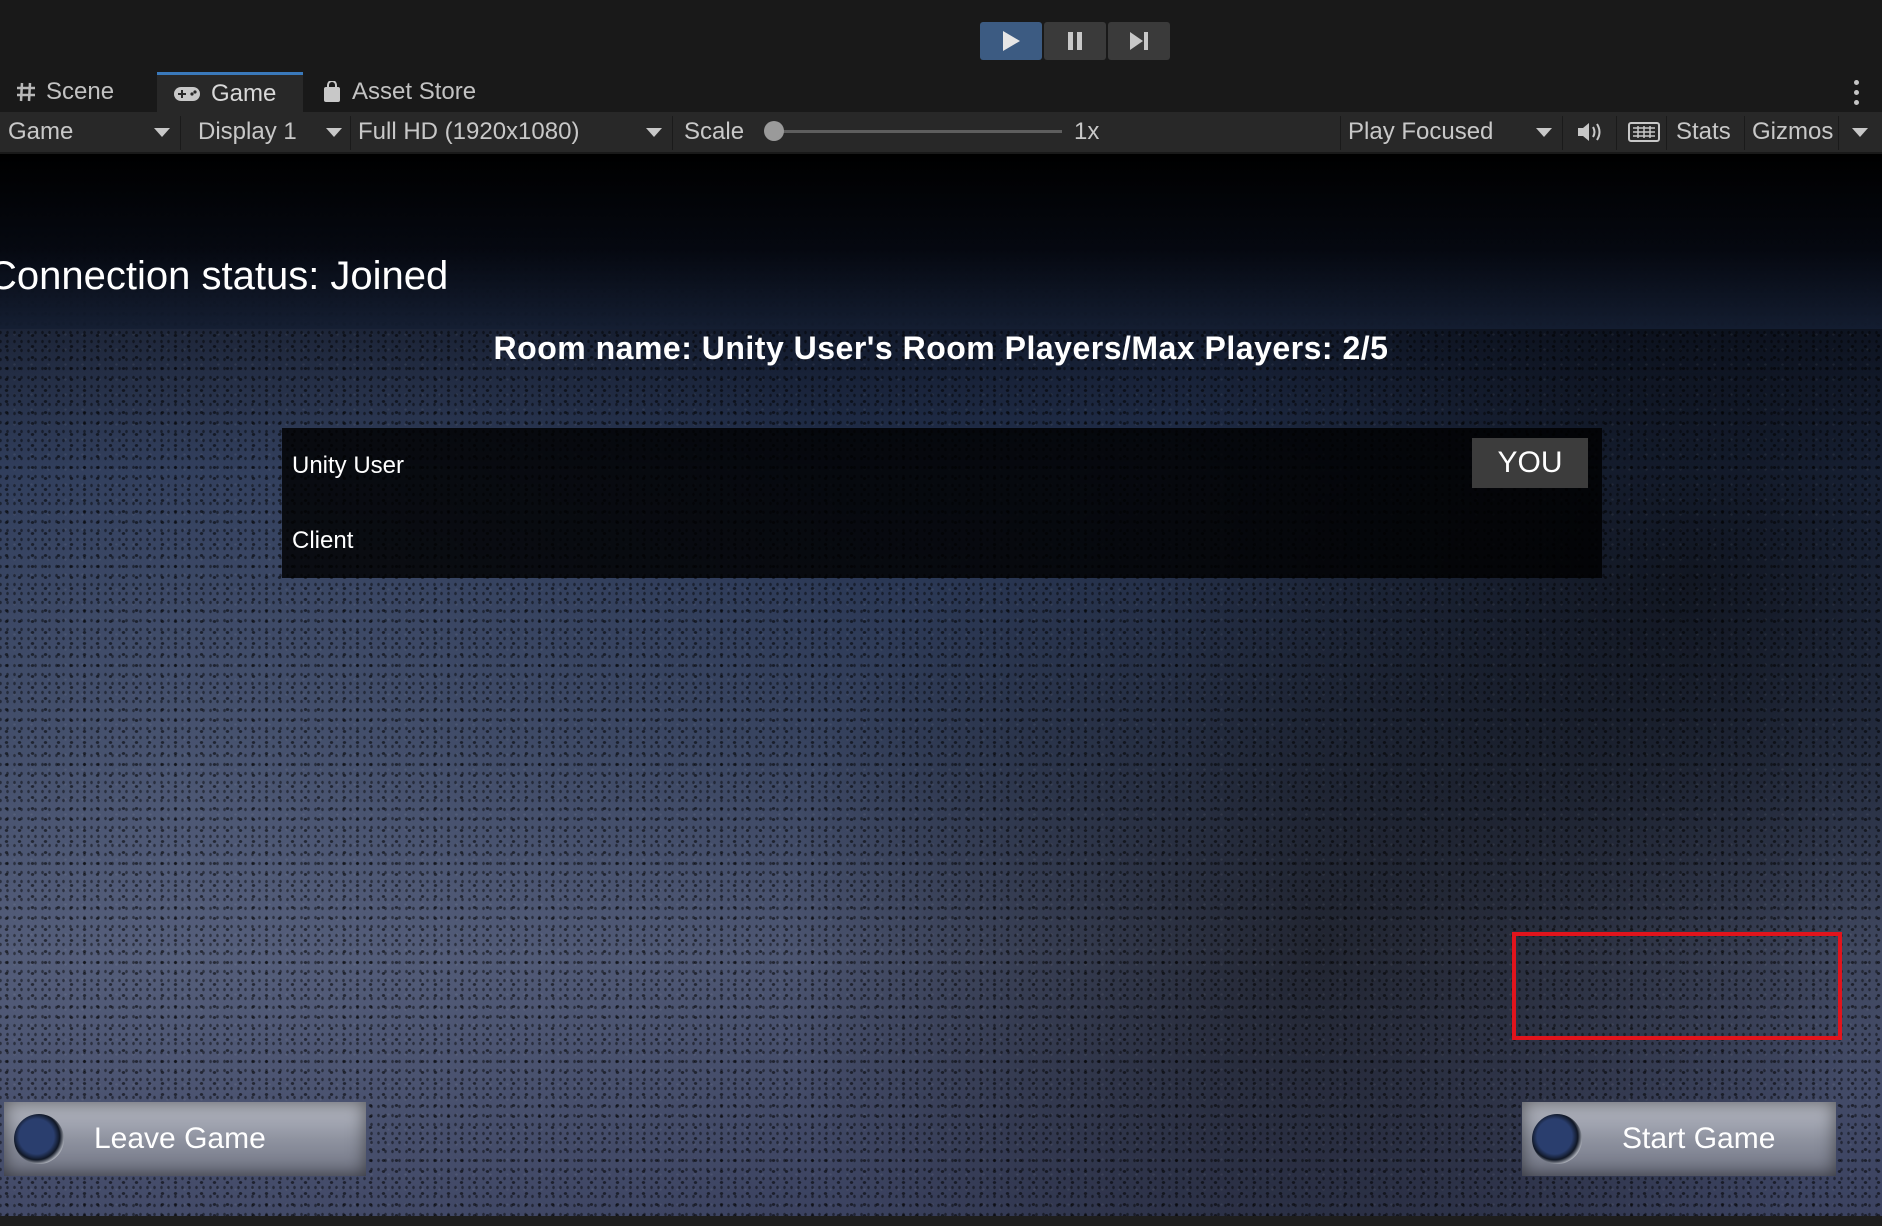 Image resolution: width=1882 pixels, height=1226 pixels. I want to click on leave-game-button: Leave Game, so click(185, 1139).